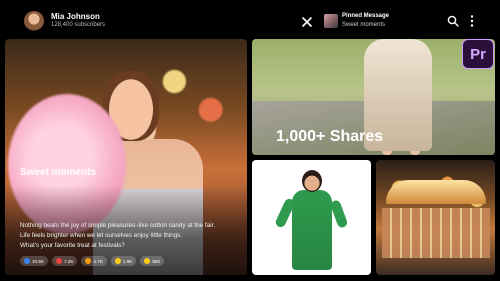  What do you see at coordinates (75, 16) in the screenshot?
I see `channel-name: Mia Johnson` at bounding box center [75, 16].